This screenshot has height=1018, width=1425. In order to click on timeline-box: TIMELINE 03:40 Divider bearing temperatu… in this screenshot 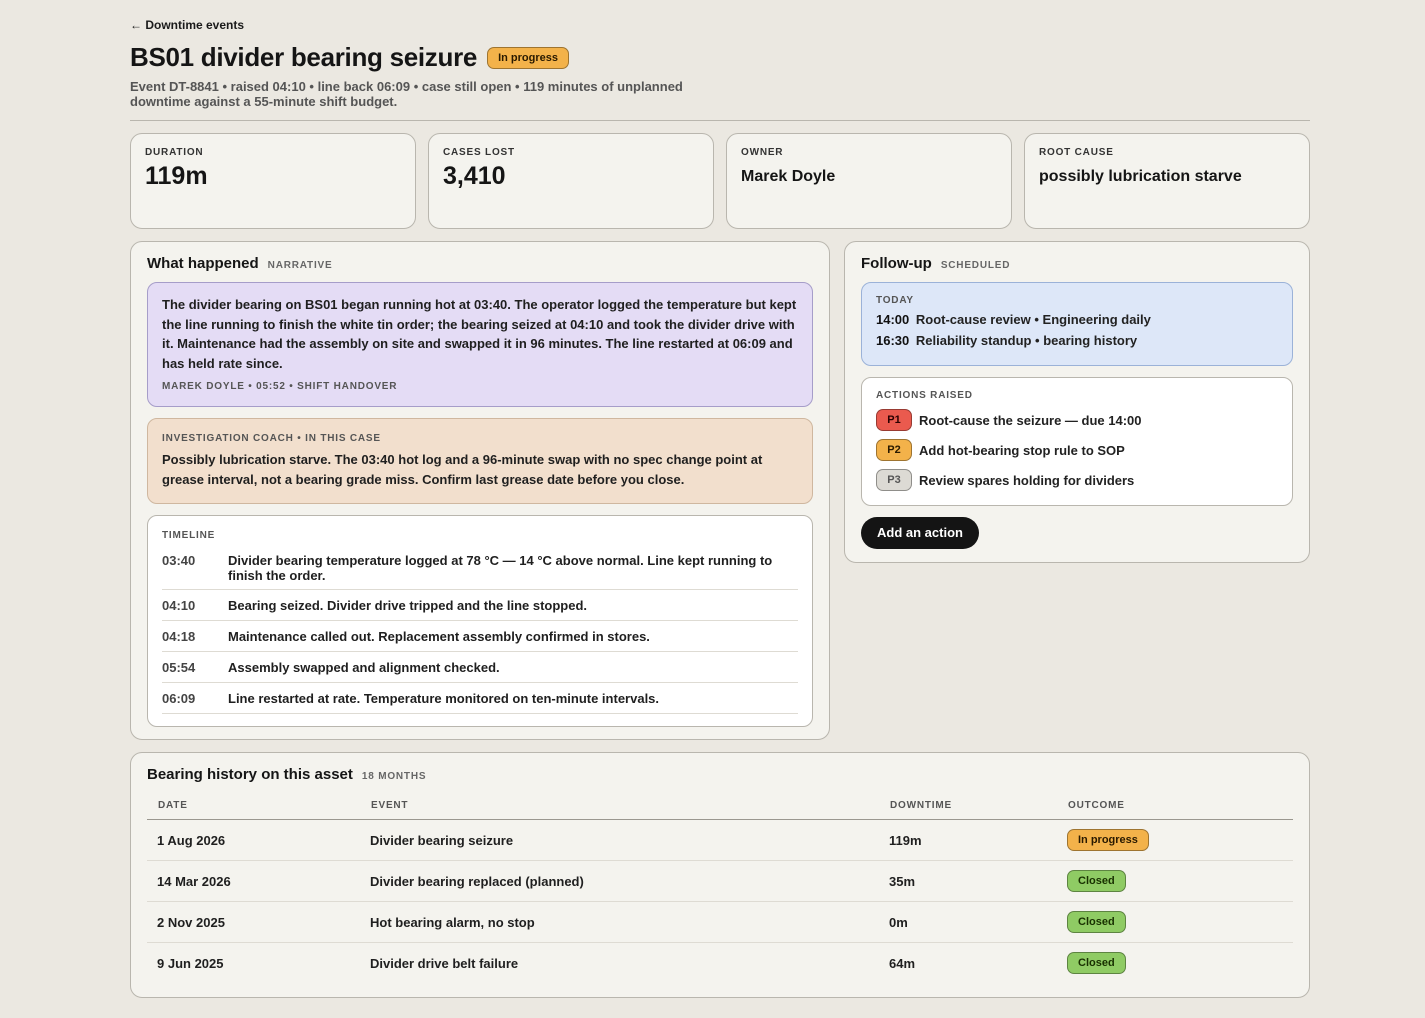, I will do `click(480, 621)`.